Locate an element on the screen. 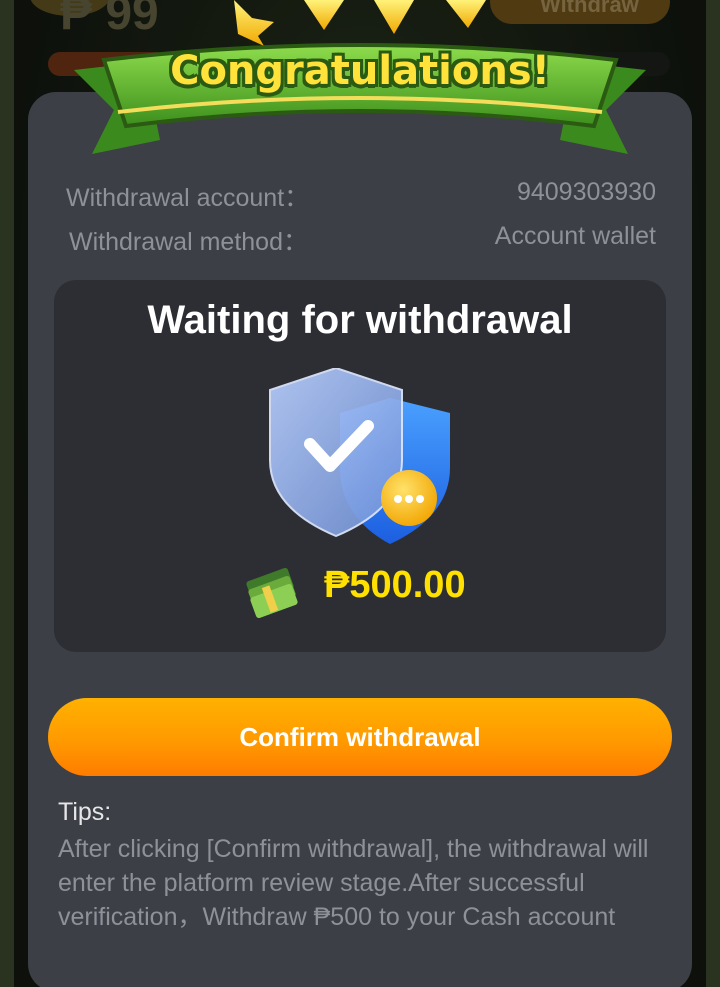 The image size is (720, 987). banner-title: Congratulations! is located at coordinates (360, 71).